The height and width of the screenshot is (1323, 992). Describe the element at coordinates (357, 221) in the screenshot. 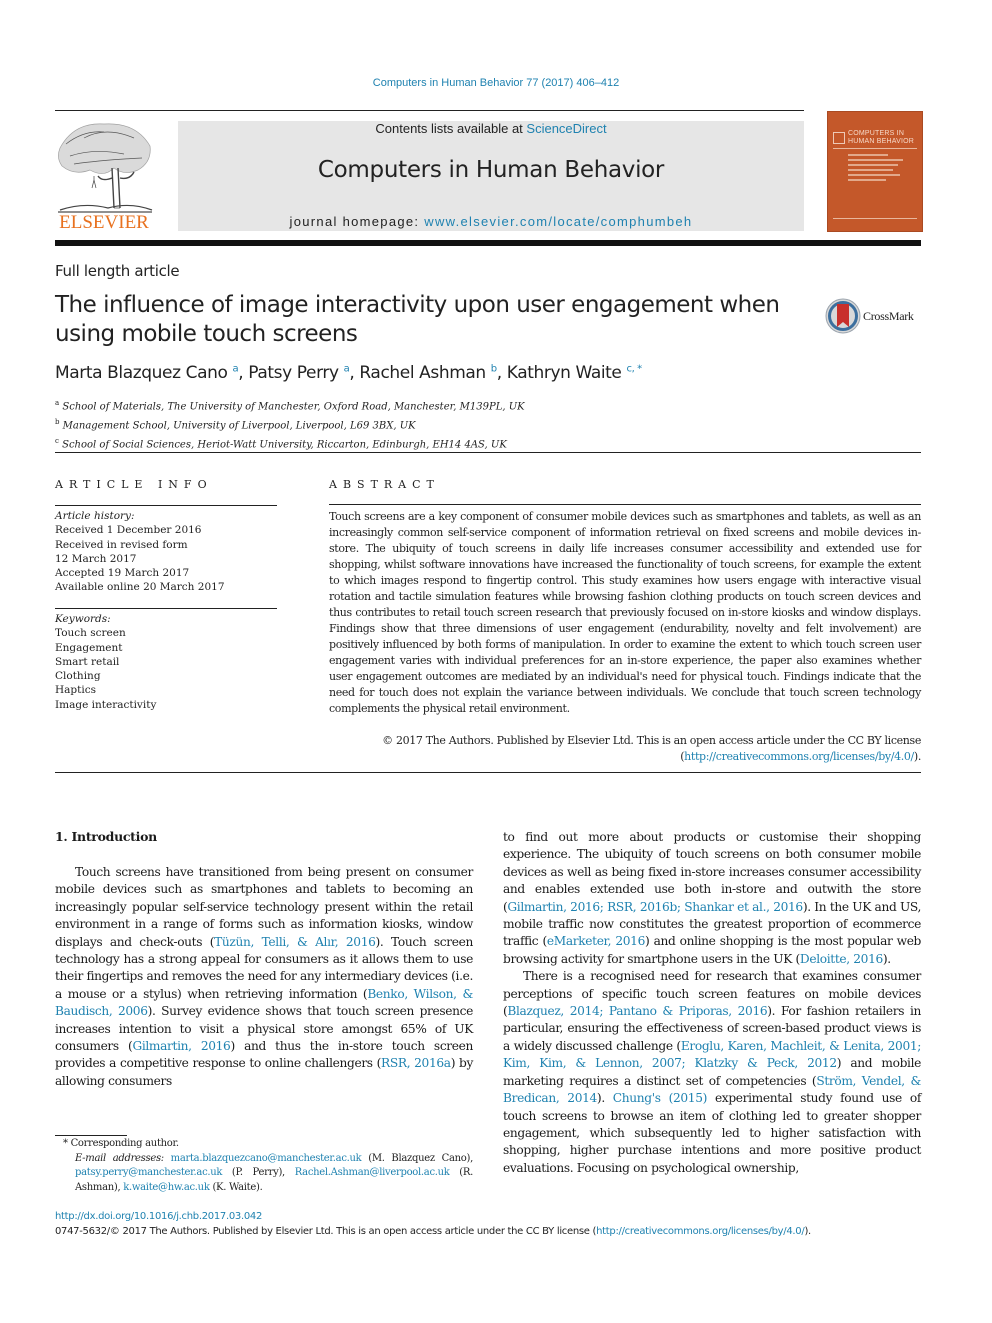

I see `homepage-prefix: journal homepage:` at that location.